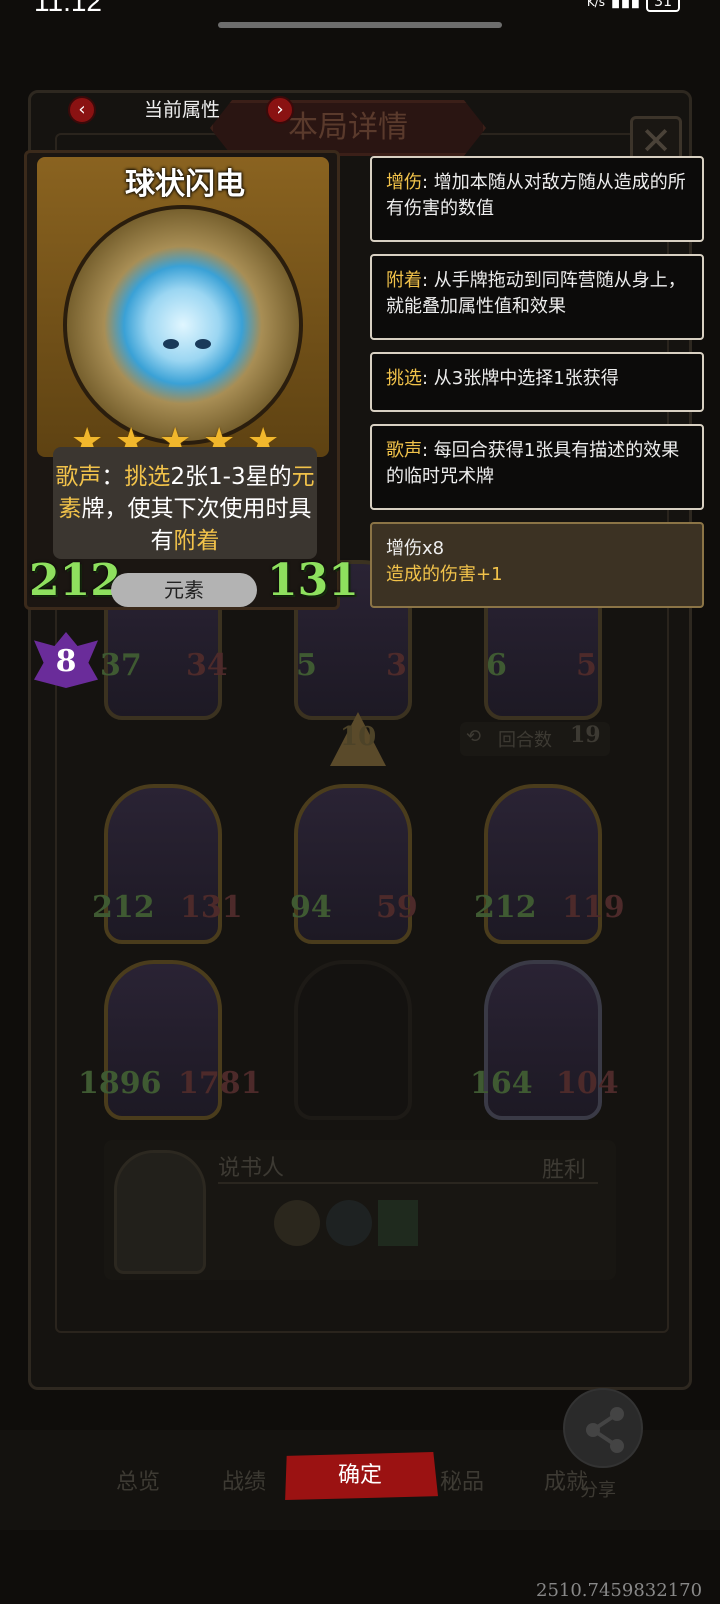 The width and height of the screenshot is (720, 1604). Describe the element at coordinates (68, 8) in the screenshot. I see `status-time: 11:12` at that location.